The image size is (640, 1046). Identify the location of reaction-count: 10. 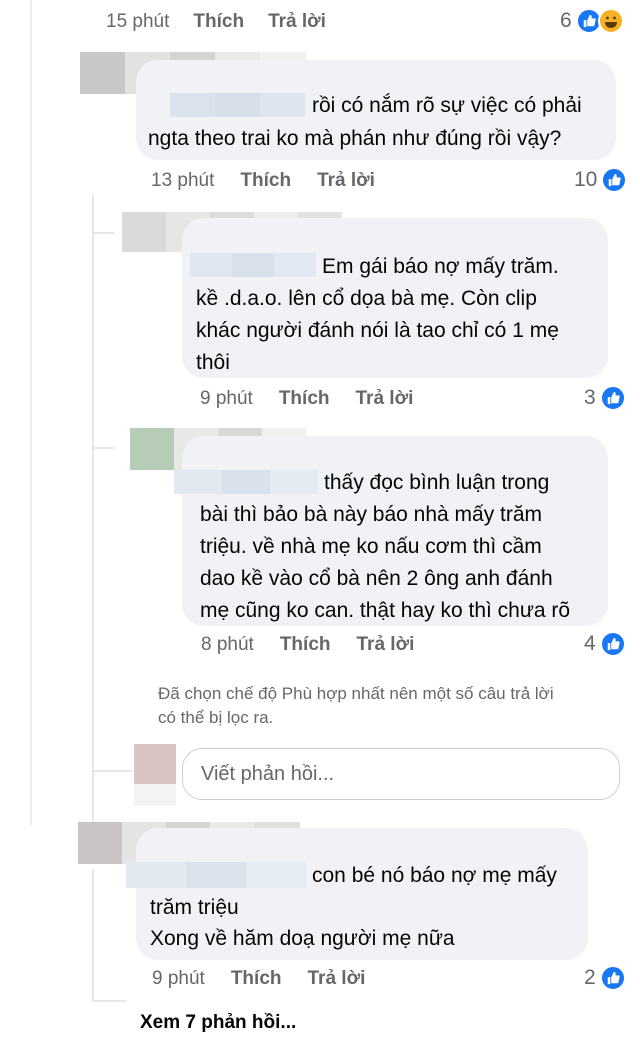
(601, 180).